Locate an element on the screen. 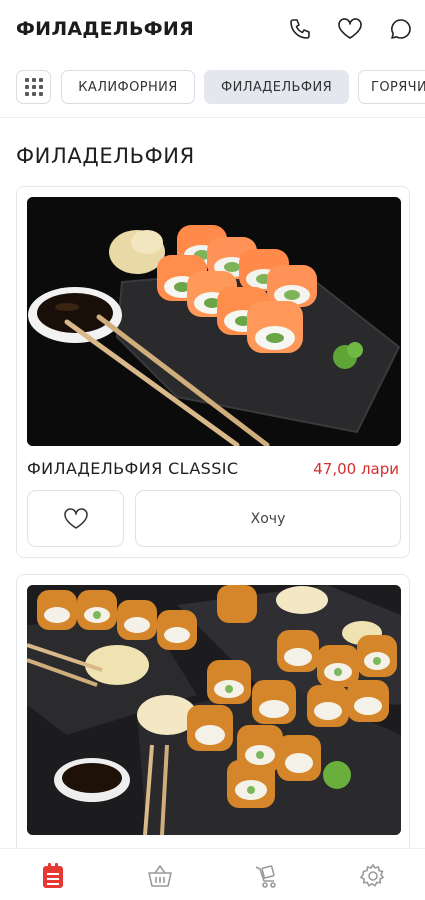  menu-icon is located at coordinates (53, 875).